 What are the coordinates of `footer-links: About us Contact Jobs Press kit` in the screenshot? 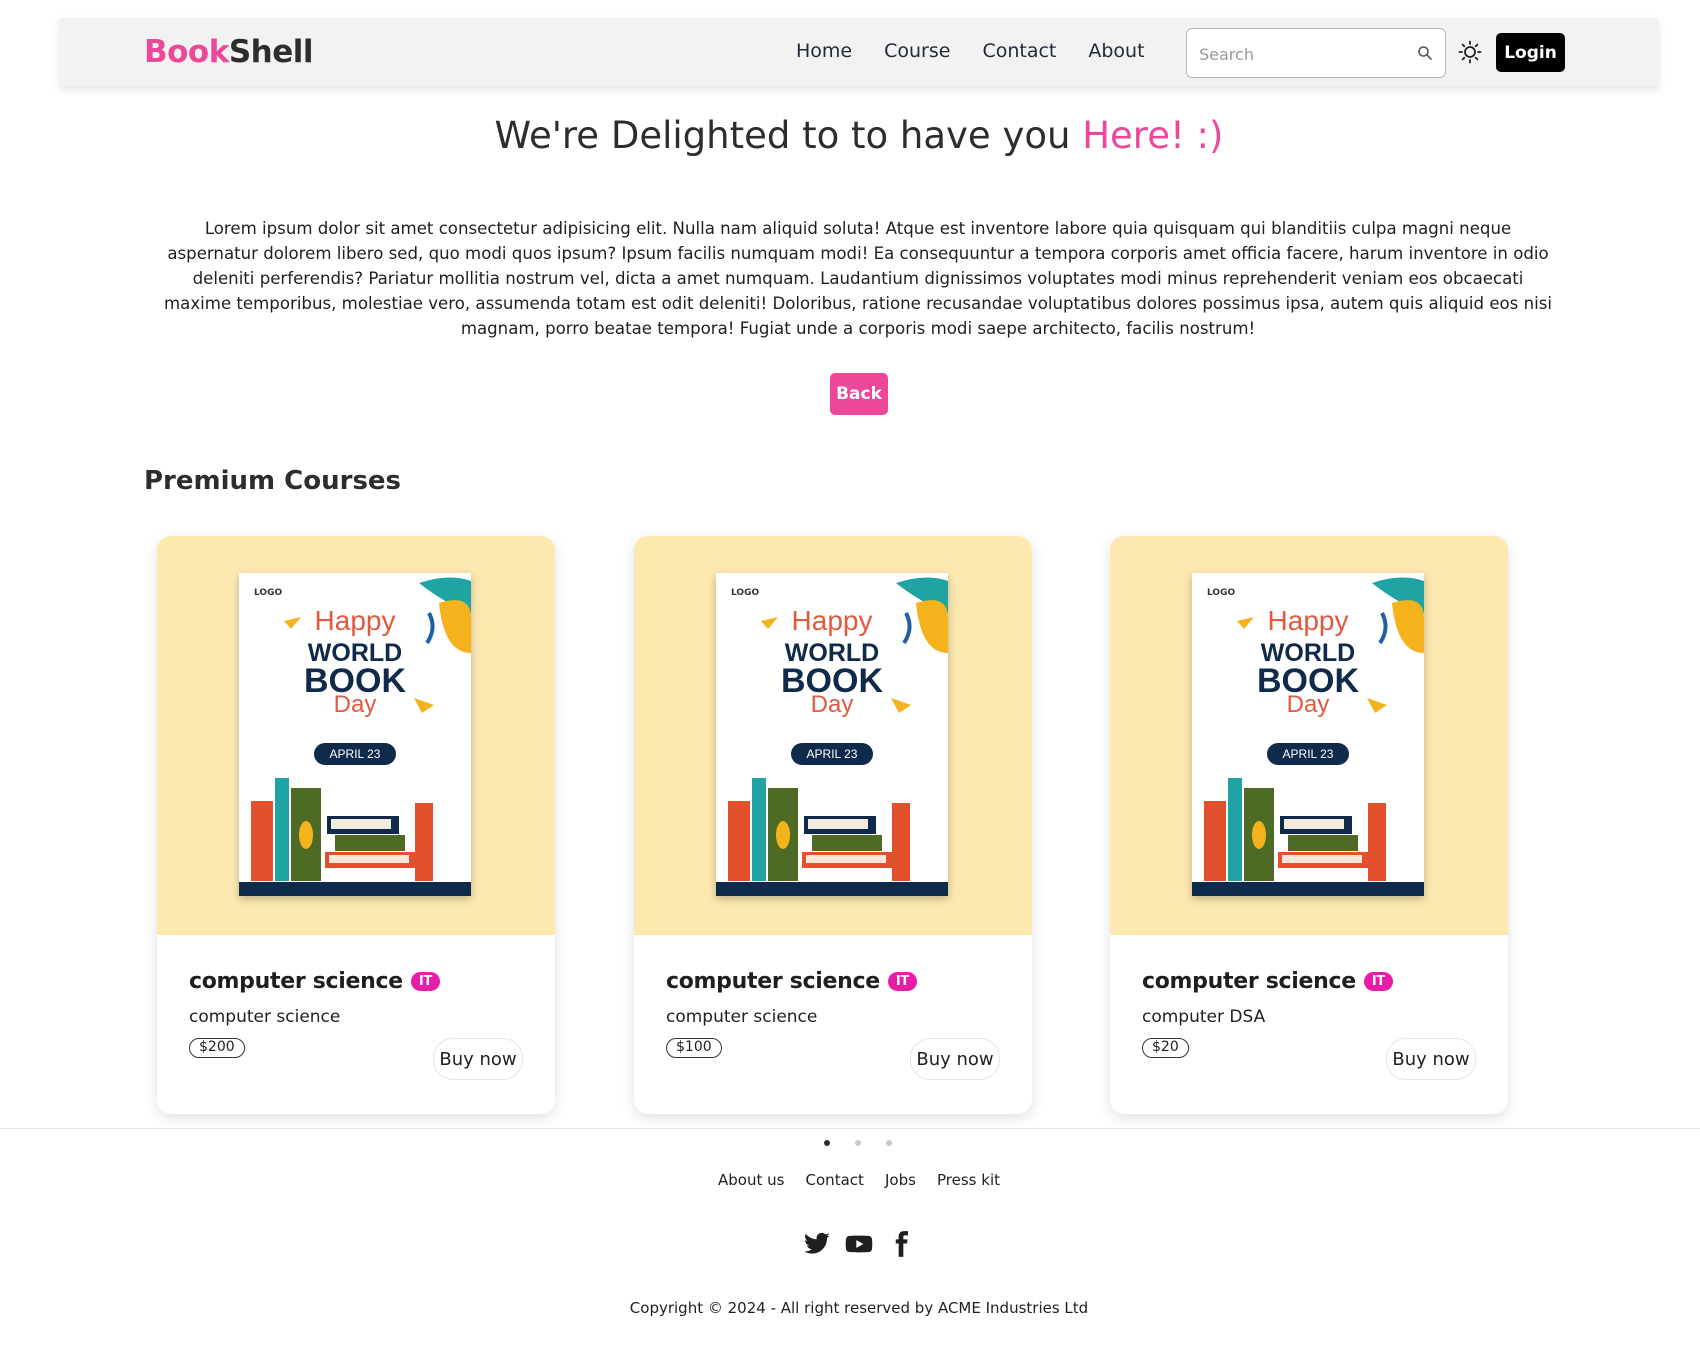 It's located at (850, 1179).